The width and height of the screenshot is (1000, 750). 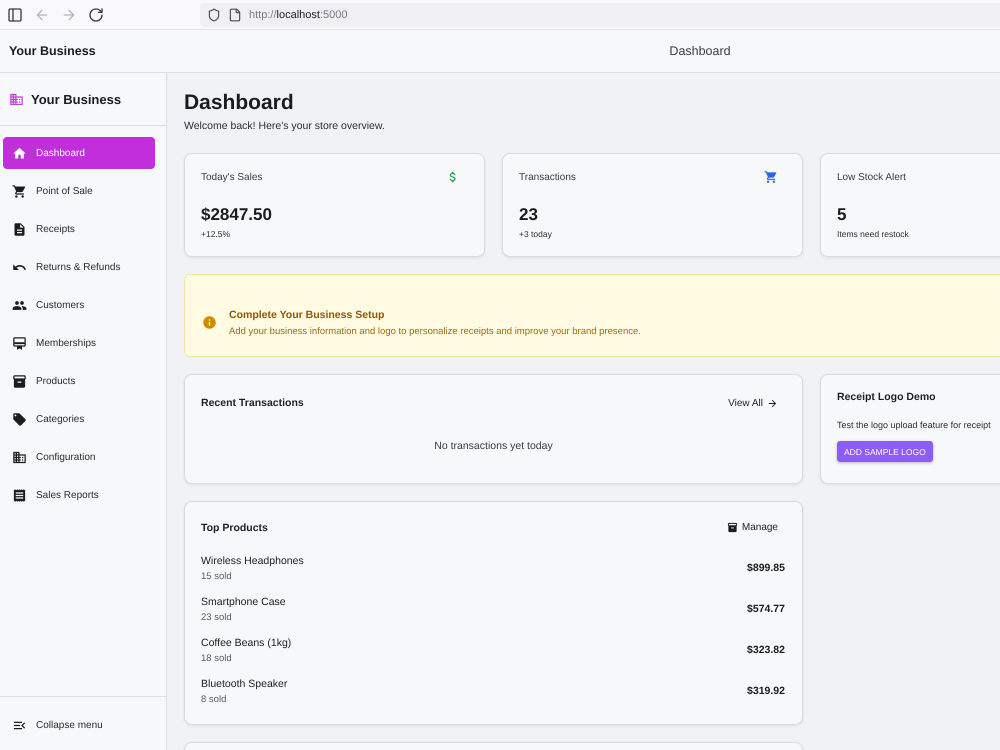 What do you see at coordinates (528, 215) in the screenshot?
I see `stat-value: 23` at bounding box center [528, 215].